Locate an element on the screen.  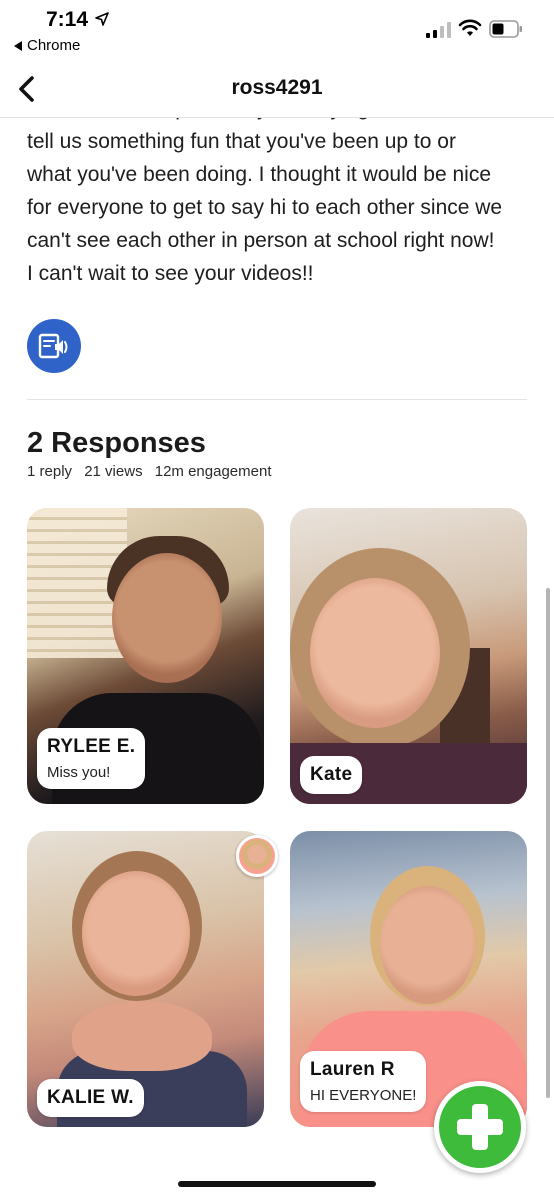
responder-name: RYLEE E. is located at coordinates (91, 746).